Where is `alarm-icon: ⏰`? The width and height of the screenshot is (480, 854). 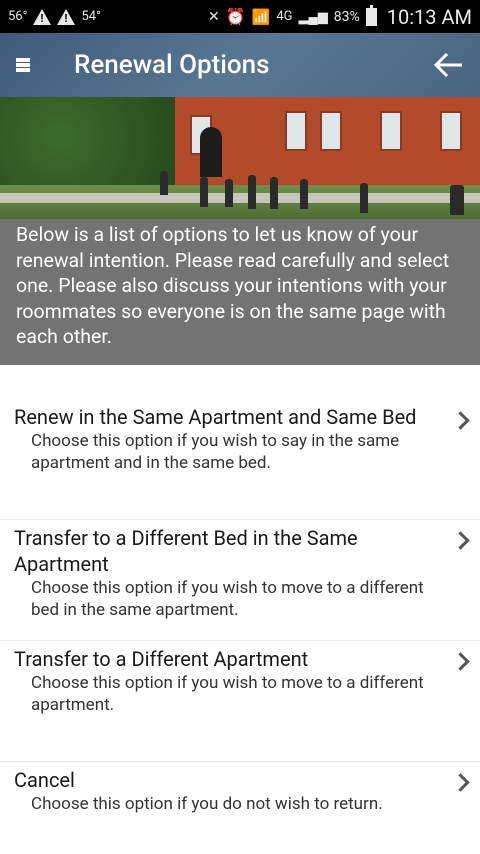
alarm-icon: ⏰ is located at coordinates (235, 16).